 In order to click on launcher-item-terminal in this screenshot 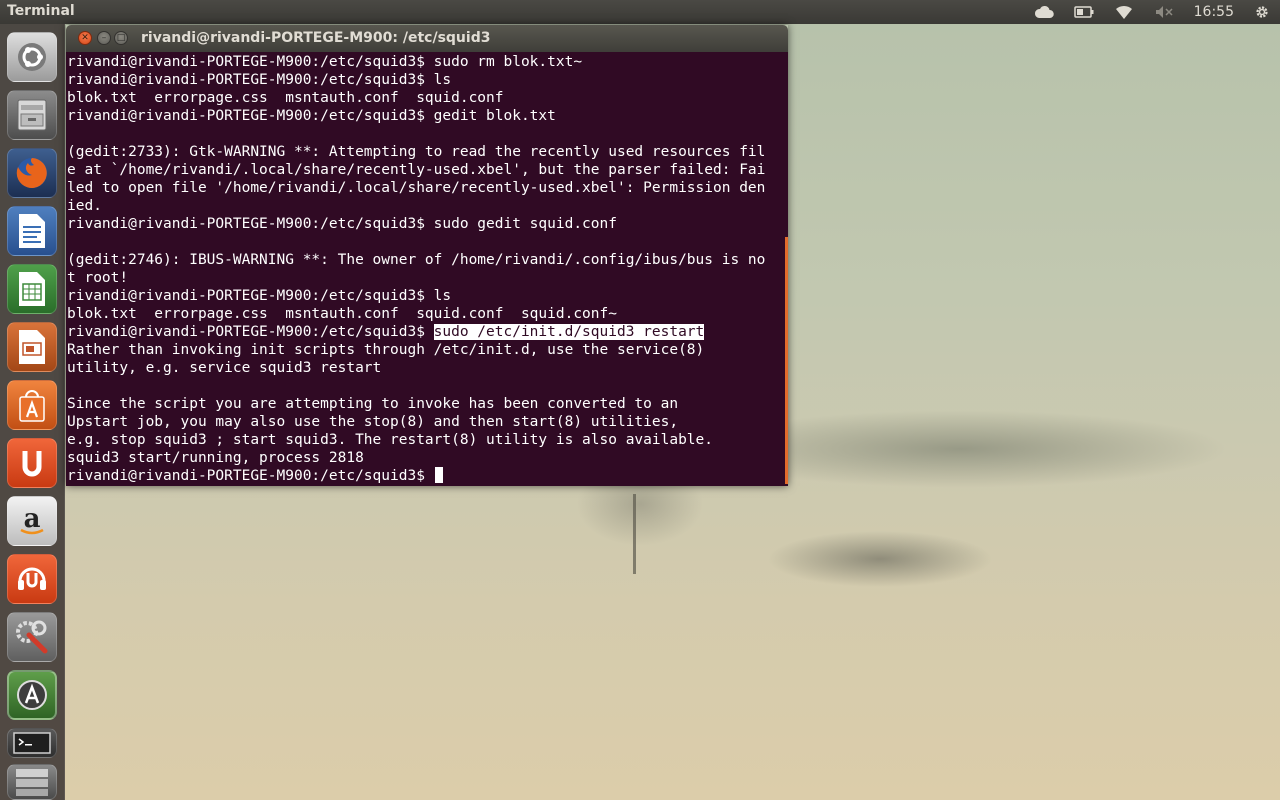, I will do `click(32, 743)`.